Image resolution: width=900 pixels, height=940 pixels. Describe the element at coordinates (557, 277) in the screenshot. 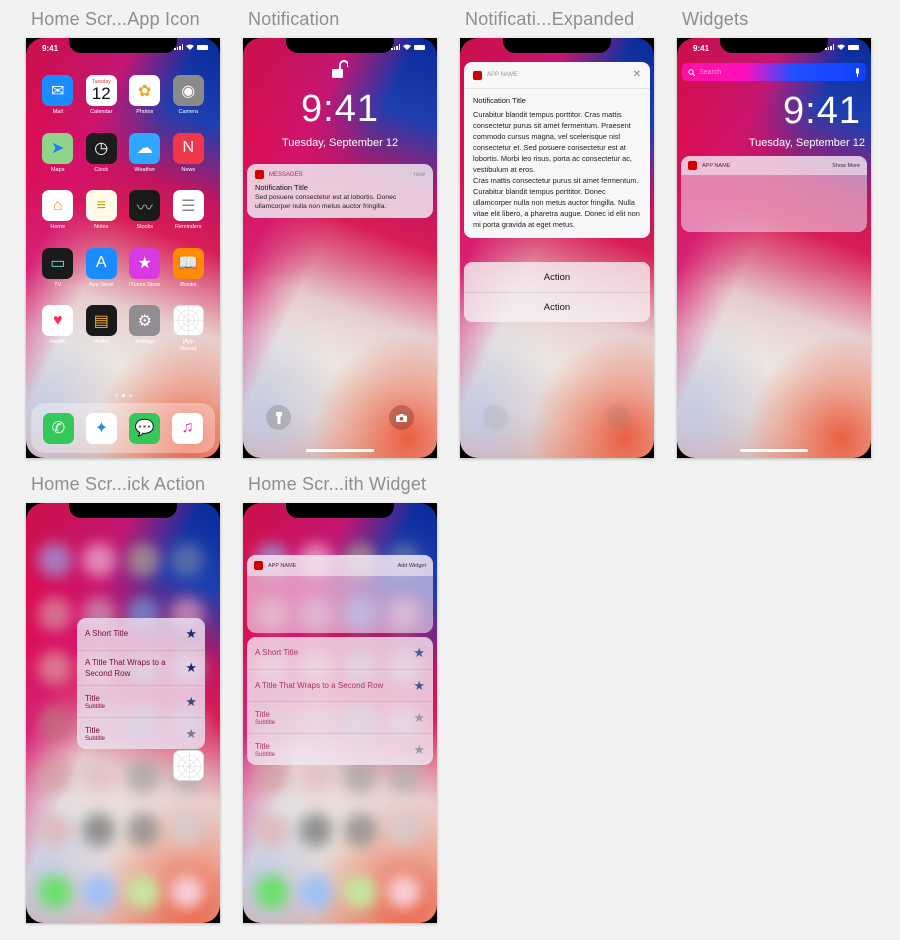

I see `action-button-1: Action` at that location.